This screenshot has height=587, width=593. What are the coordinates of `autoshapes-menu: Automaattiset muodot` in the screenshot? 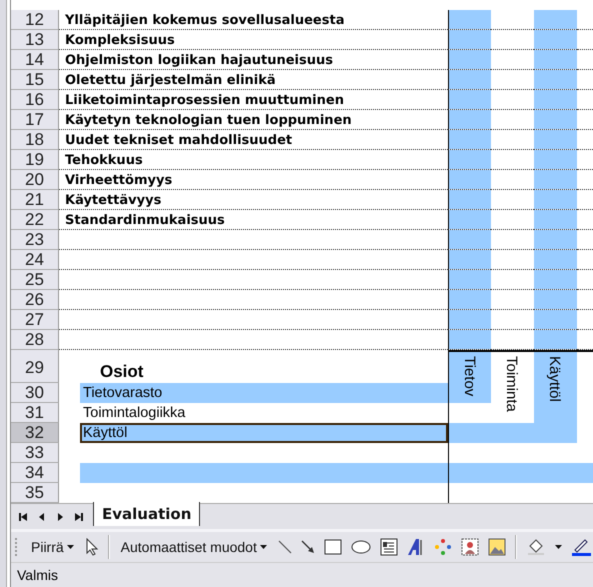 It's located at (193, 547).